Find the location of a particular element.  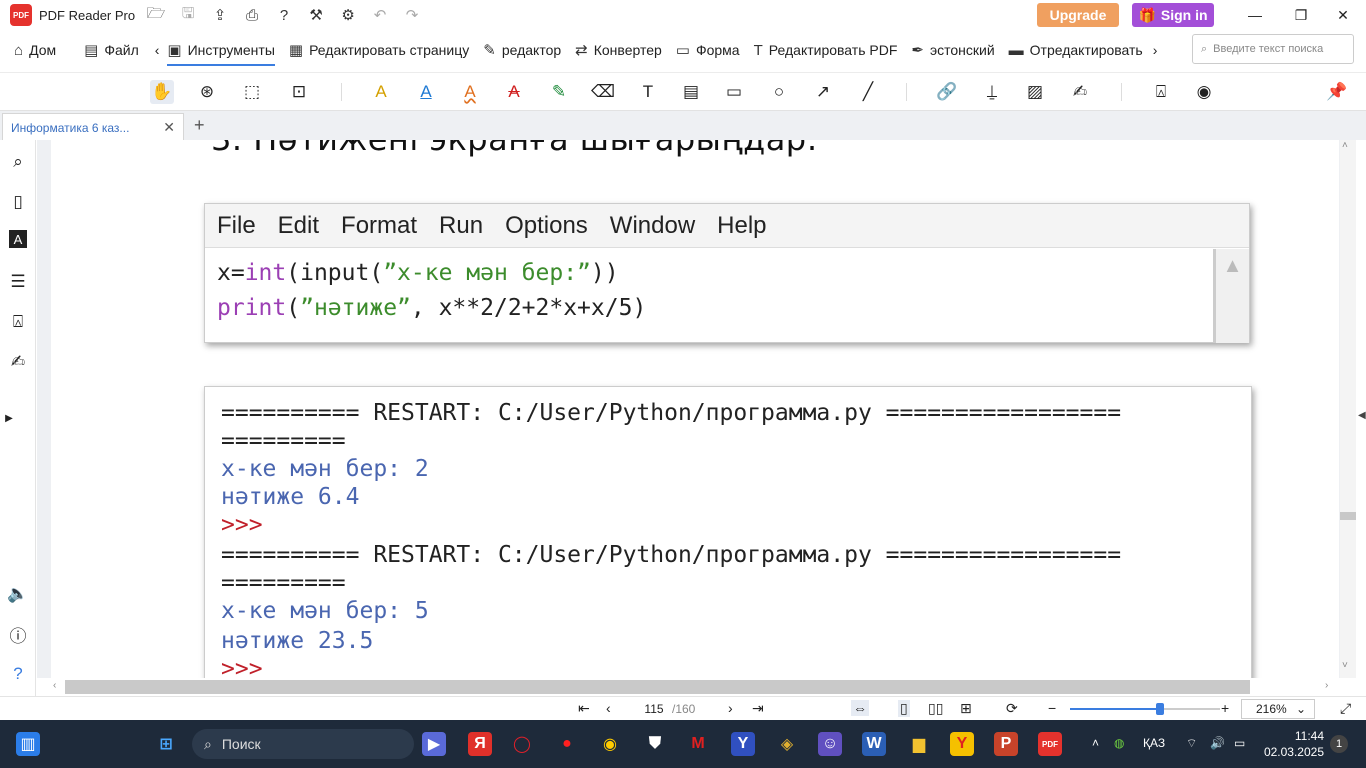

zoom-in-icon: + is located at coordinates (1225, 708).